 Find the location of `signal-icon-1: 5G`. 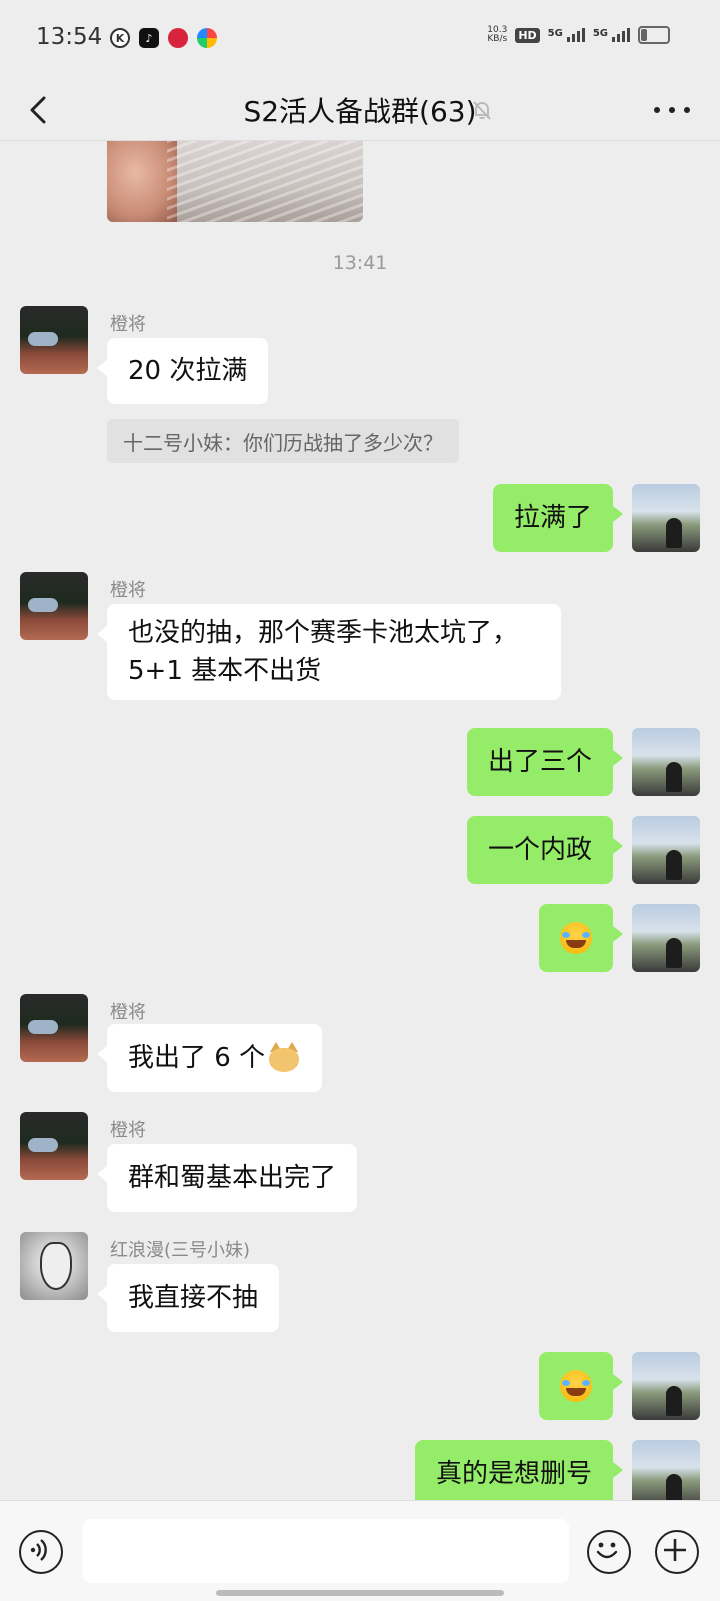

signal-icon-1: 5G is located at coordinates (566, 35).